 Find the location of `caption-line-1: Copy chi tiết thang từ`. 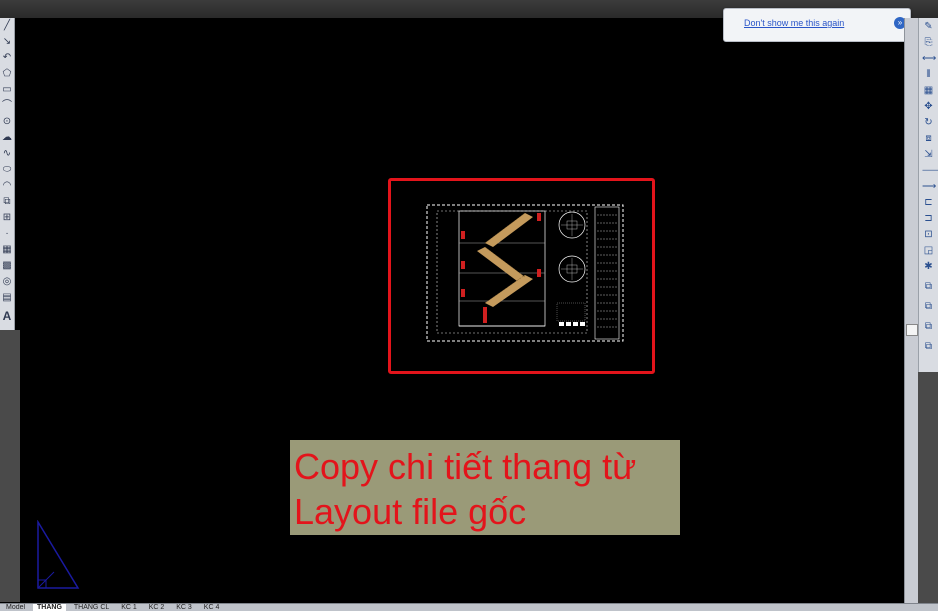

caption-line-1: Copy chi tiết thang từ is located at coordinates (465, 466).